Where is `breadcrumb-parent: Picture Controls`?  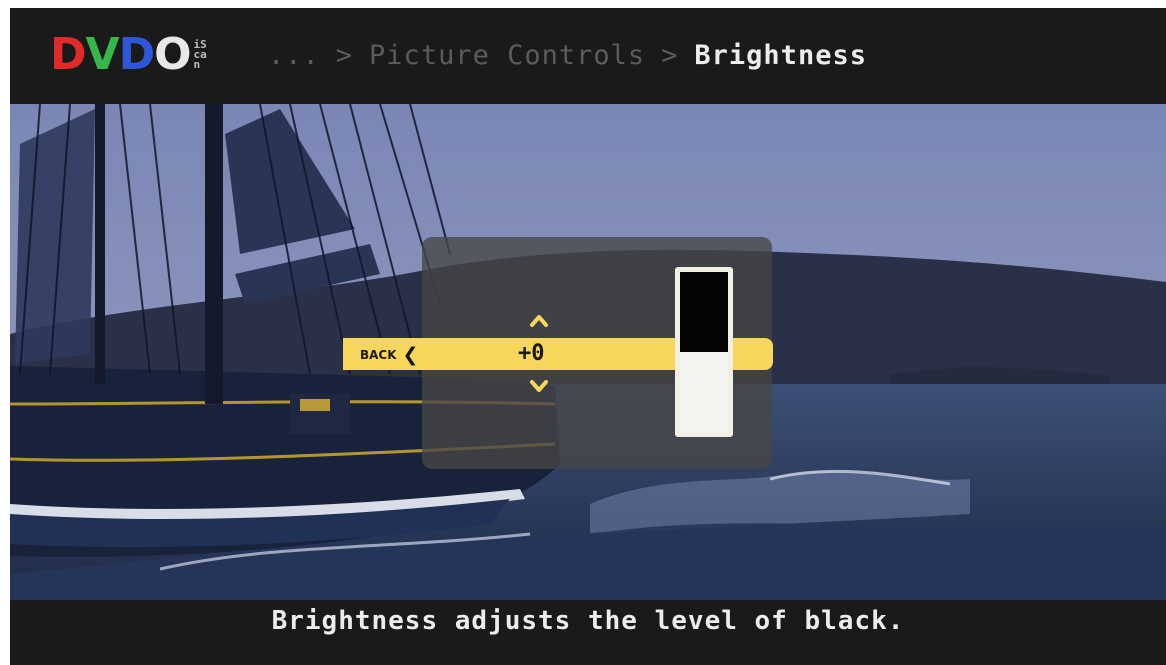 breadcrumb-parent: Picture Controls is located at coordinates (507, 55).